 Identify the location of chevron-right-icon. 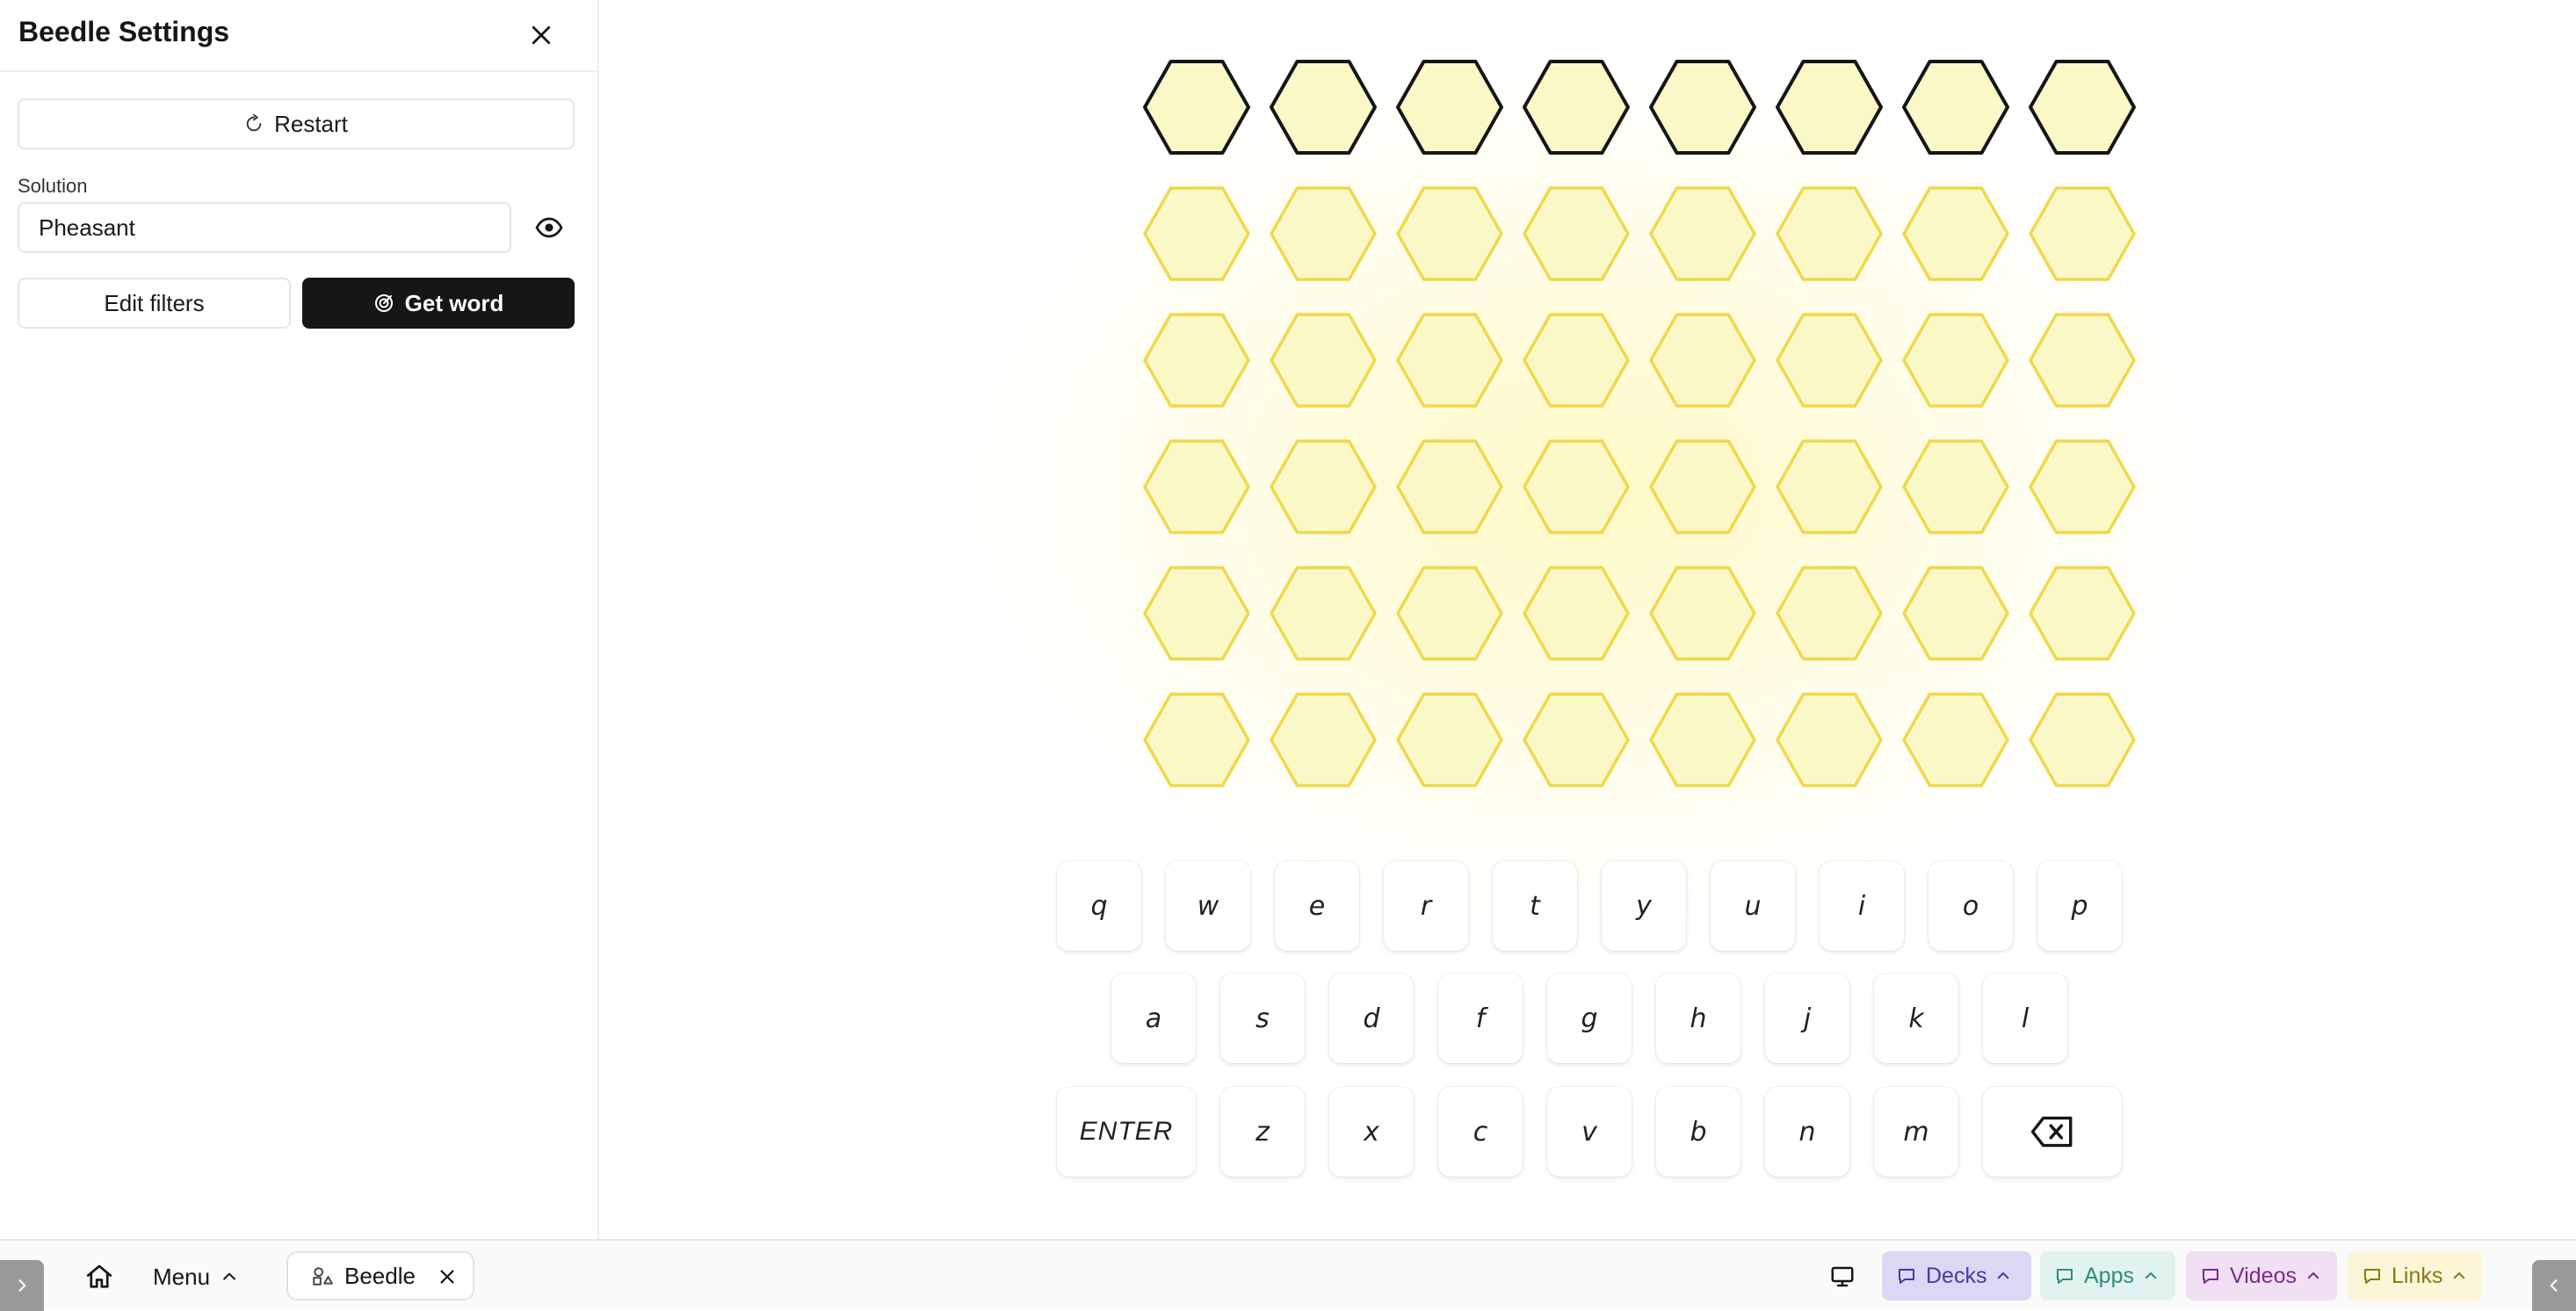
(22, 1285).